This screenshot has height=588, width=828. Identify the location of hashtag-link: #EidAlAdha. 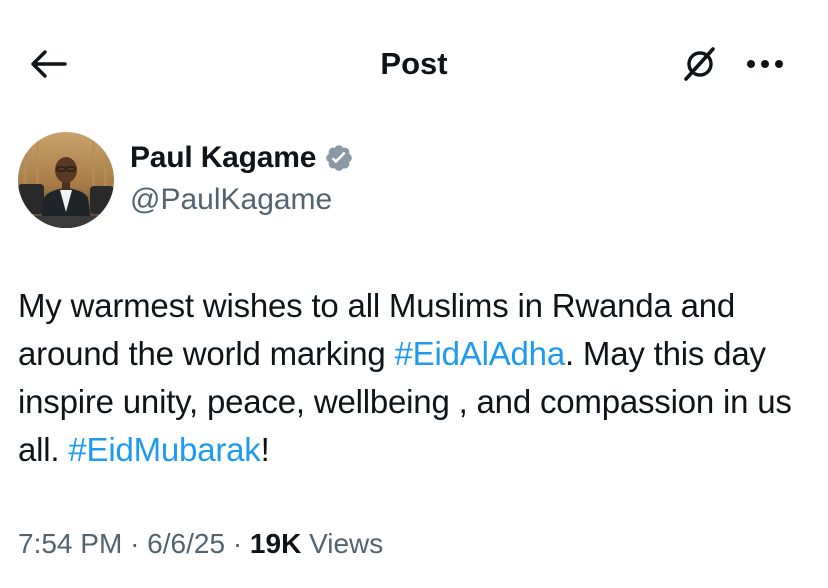
(480, 353).